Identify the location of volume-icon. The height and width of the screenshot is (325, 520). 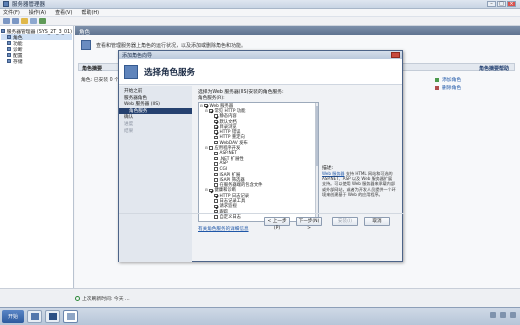
(503, 315).